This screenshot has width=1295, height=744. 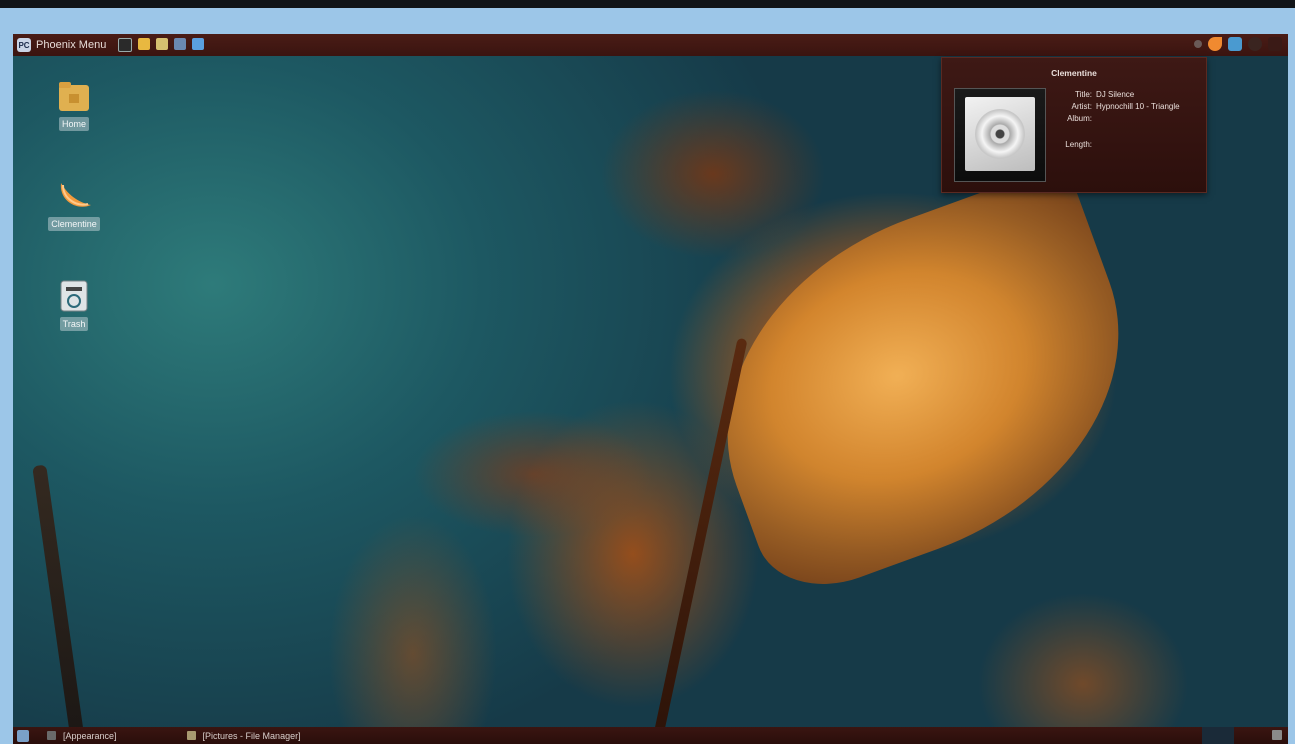 I want to click on task-appearance: [Appearance], so click(x=82, y=736).